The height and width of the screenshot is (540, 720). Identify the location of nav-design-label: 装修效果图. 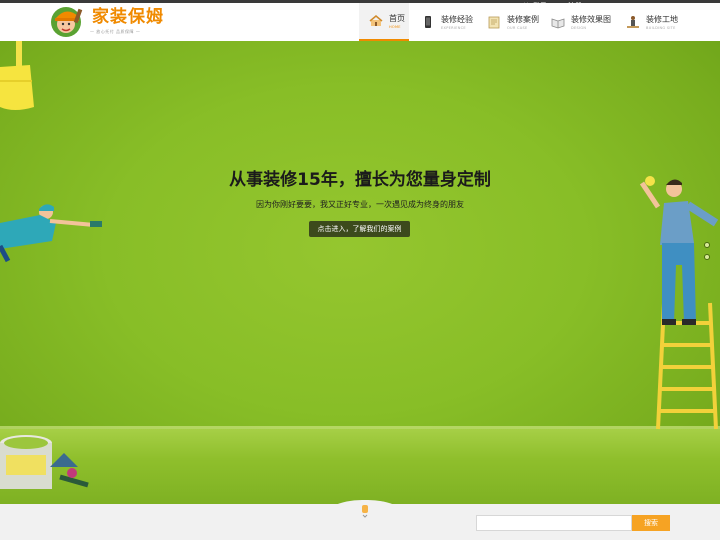
(591, 19).